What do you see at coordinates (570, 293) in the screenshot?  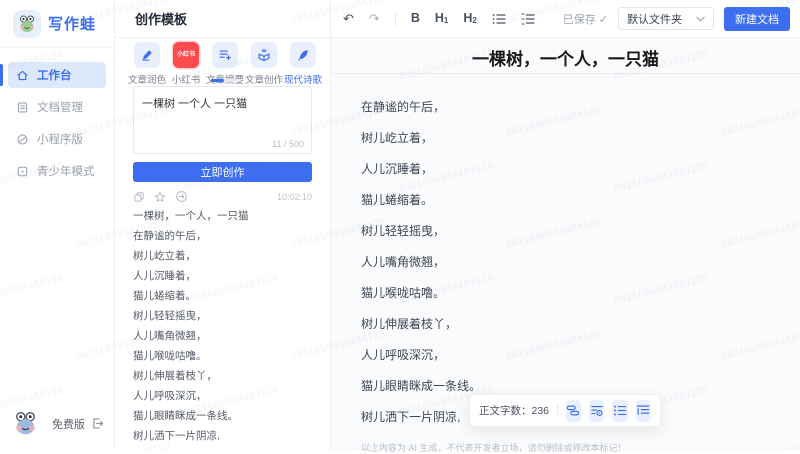 I see `doc-paragraph: 猫儿喉咙咕噜。` at bounding box center [570, 293].